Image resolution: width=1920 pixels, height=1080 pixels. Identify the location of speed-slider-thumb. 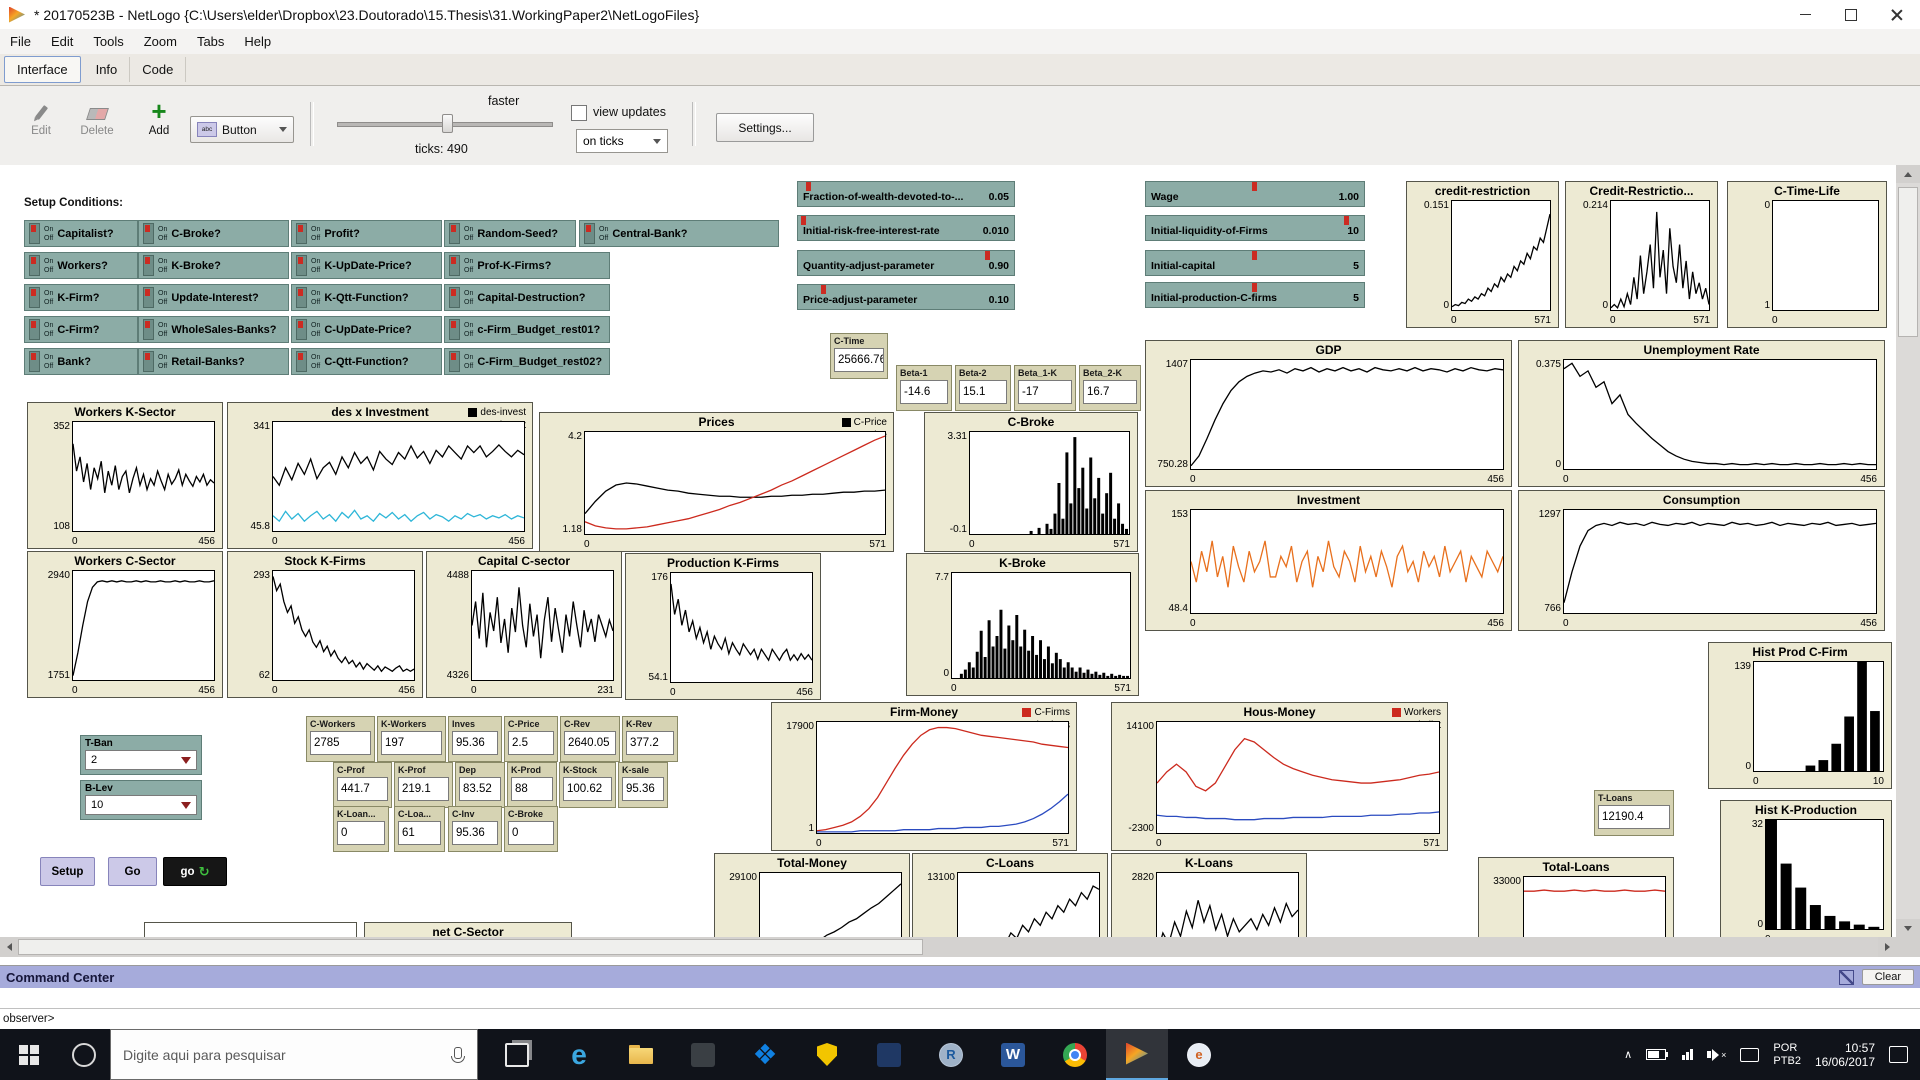
(447, 123).